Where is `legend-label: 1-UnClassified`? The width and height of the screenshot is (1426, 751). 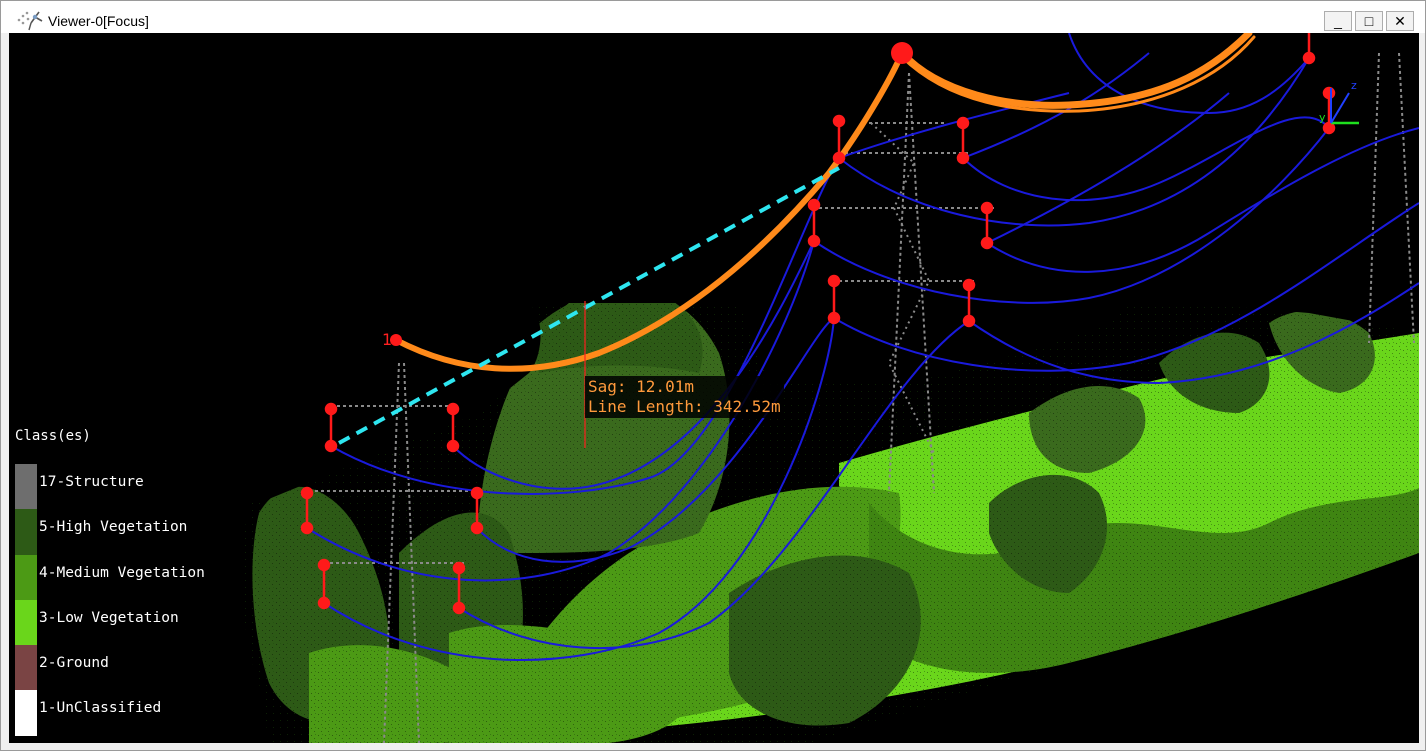 legend-label: 1-UnClassified is located at coordinates (100, 708).